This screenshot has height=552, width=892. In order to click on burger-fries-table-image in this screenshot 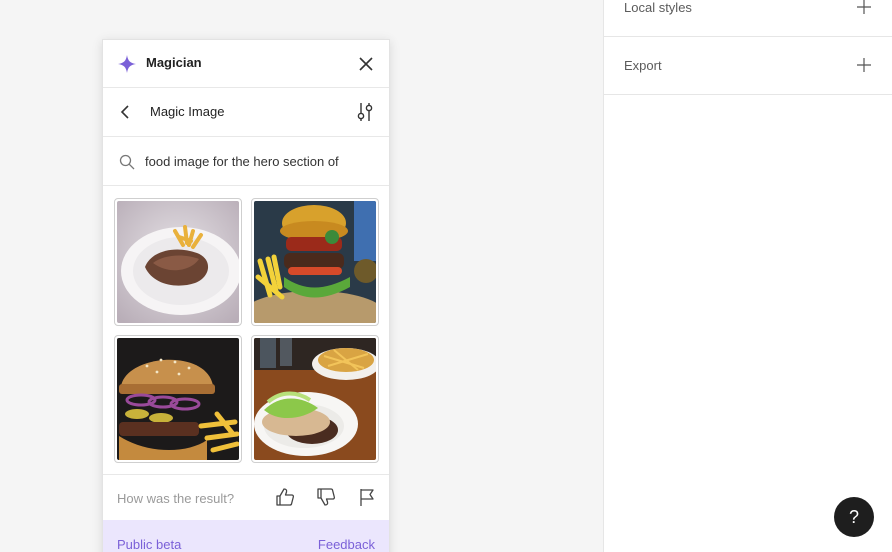, I will do `click(315, 399)`.